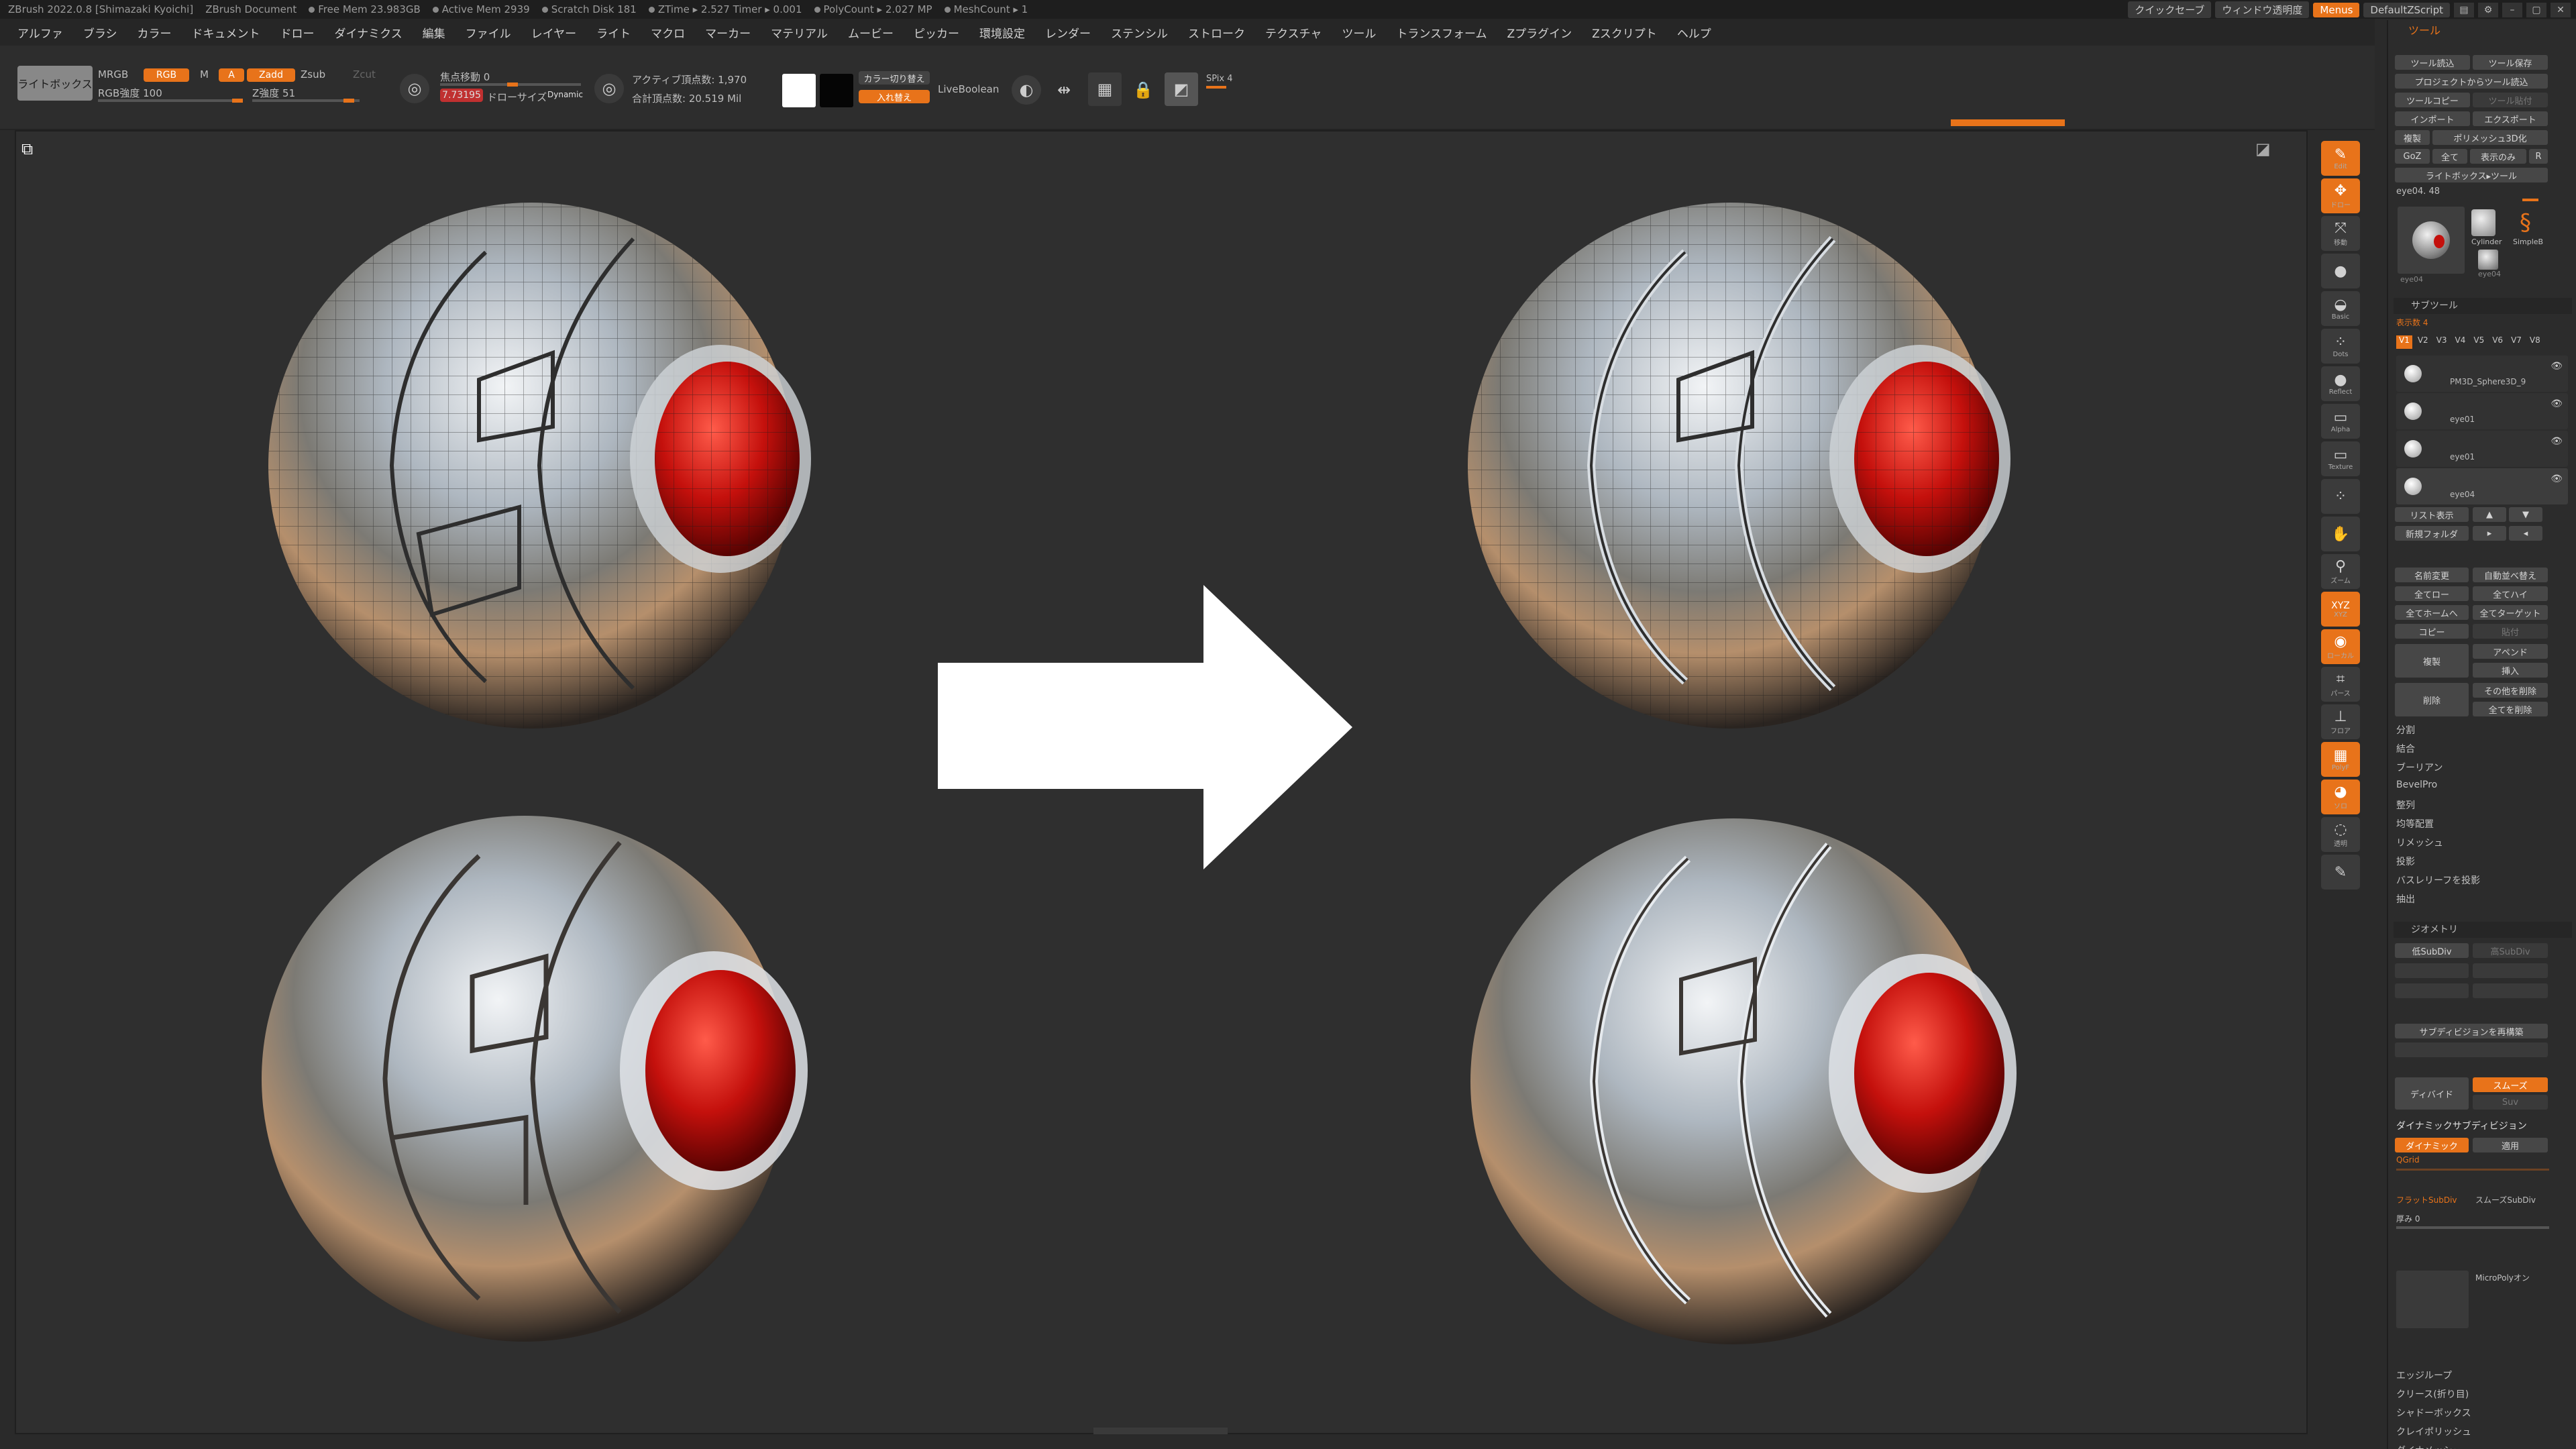  I want to click on version-toggle: V4, so click(2461, 342).